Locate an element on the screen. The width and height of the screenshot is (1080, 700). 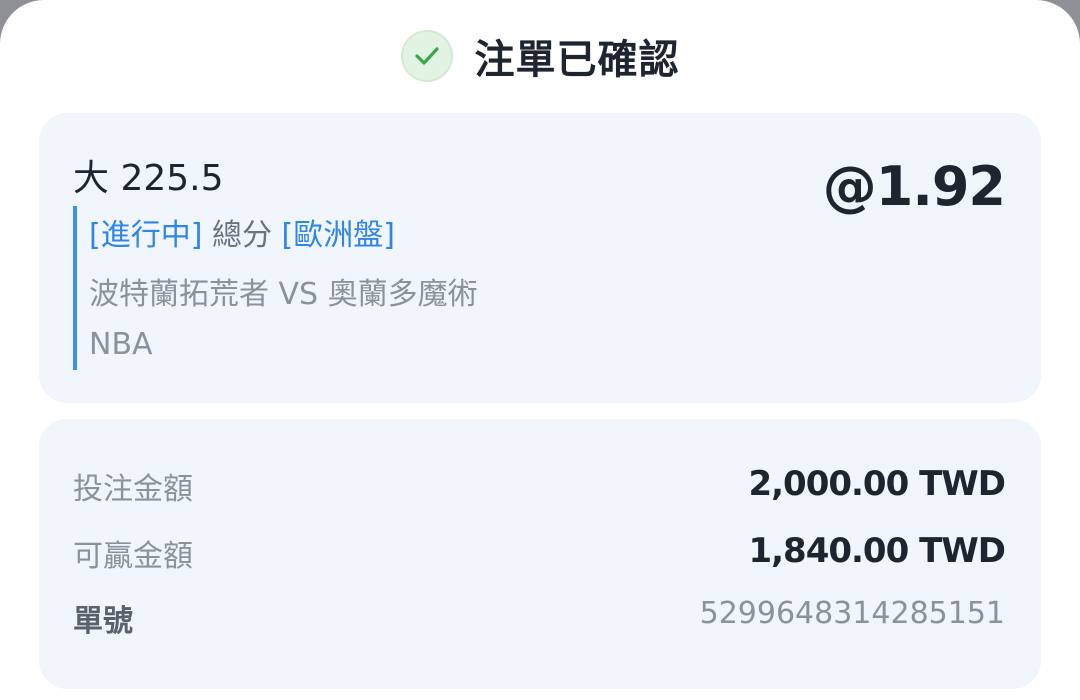
league-name: NBA is located at coordinates (121, 344).